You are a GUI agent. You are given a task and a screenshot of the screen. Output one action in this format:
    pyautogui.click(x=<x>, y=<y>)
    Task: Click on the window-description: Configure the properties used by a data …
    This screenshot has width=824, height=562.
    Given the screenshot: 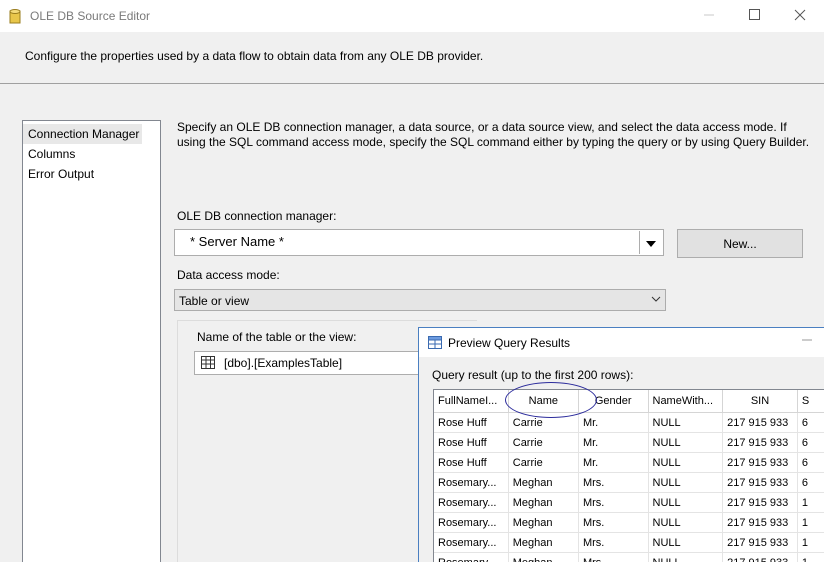 What is the action you would take?
    pyautogui.click(x=254, y=56)
    